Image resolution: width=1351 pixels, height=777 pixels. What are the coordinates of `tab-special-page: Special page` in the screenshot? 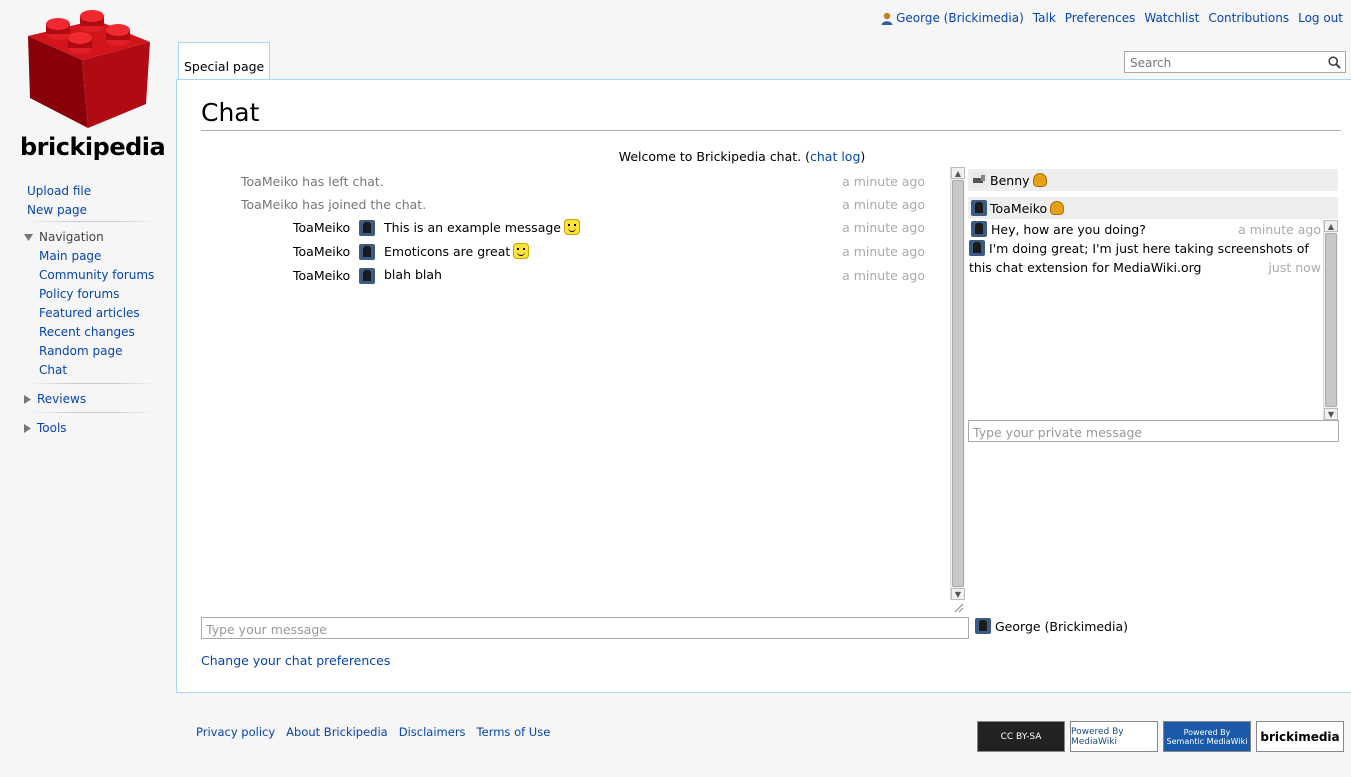 It's located at (224, 61).